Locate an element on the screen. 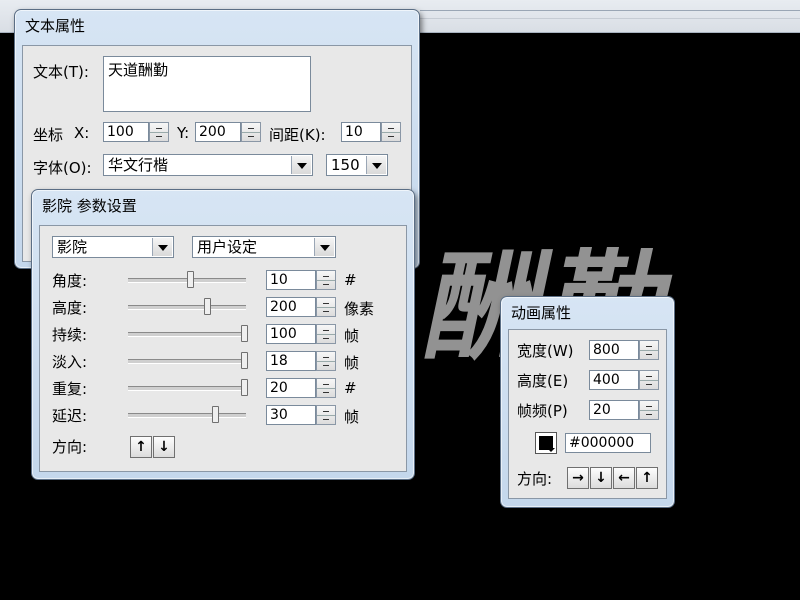 The height and width of the screenshot is (600, 800). param-input: 18 is located at coordinates (291, 361).